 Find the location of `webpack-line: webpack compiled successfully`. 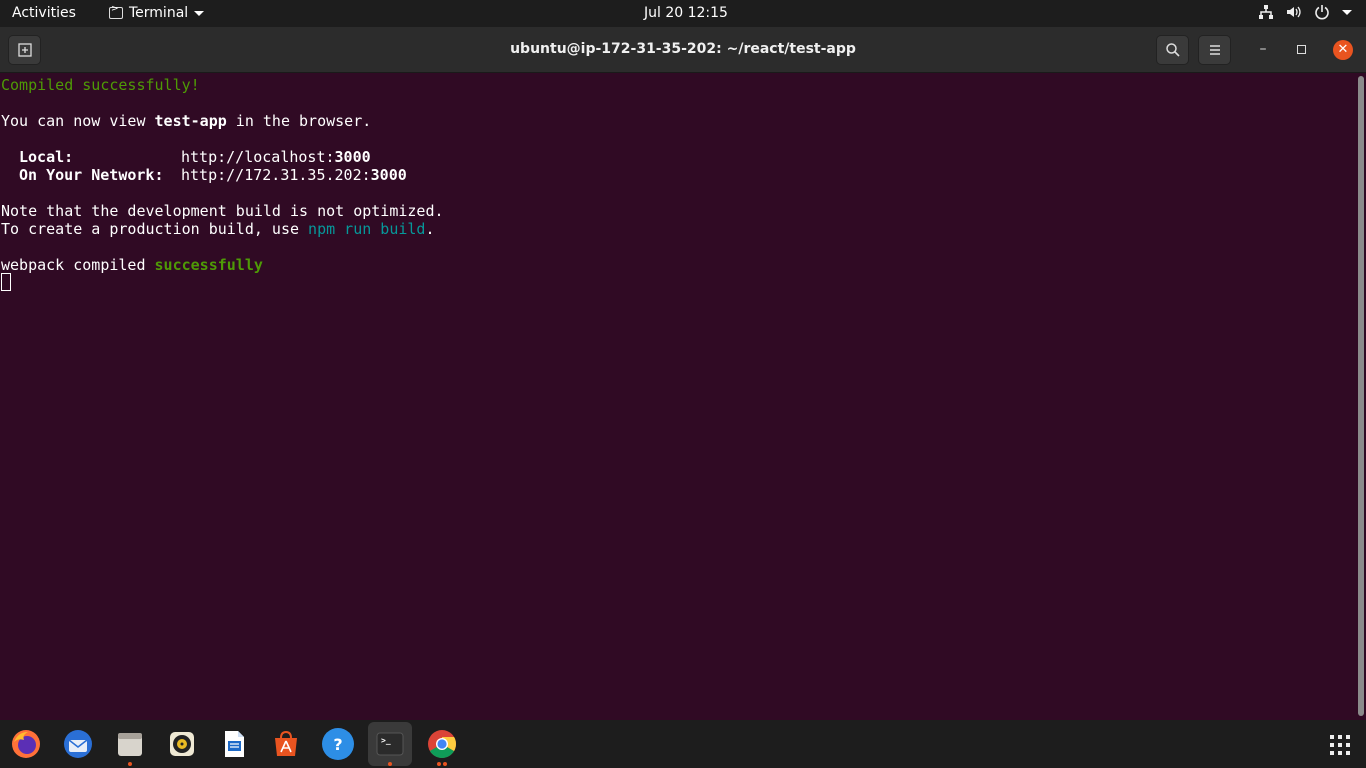

webpack-line: webpack compiled successfully is located at coordinates (132, 265).